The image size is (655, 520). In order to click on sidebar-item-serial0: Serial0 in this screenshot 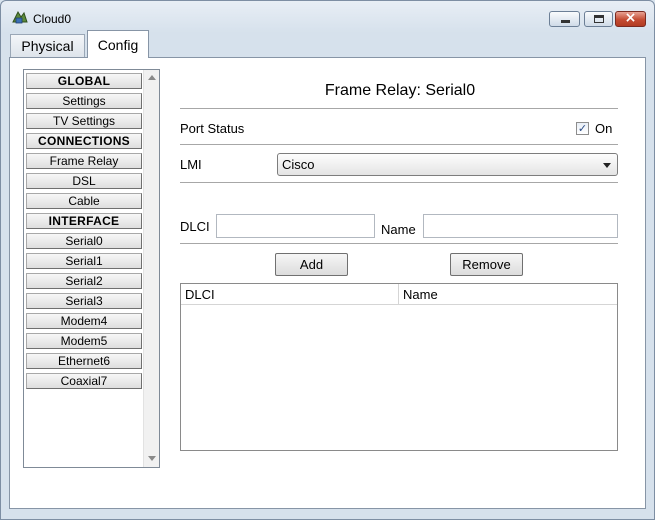, I will do `click(84, 241)`.